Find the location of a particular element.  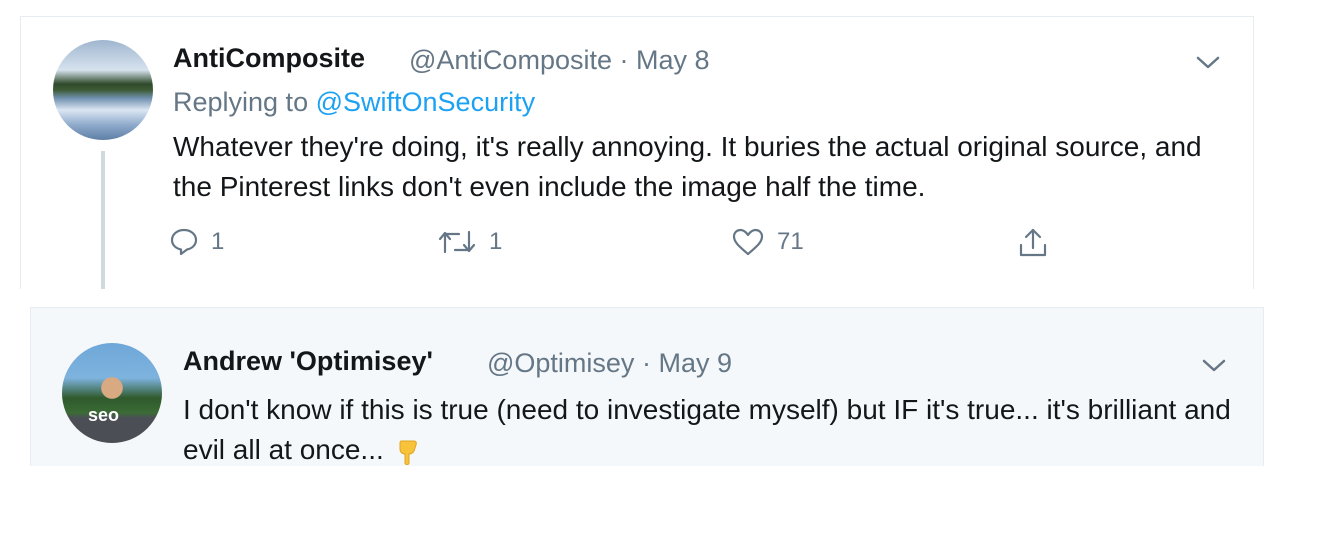

thread-connector is located at coordinates (103, 220).